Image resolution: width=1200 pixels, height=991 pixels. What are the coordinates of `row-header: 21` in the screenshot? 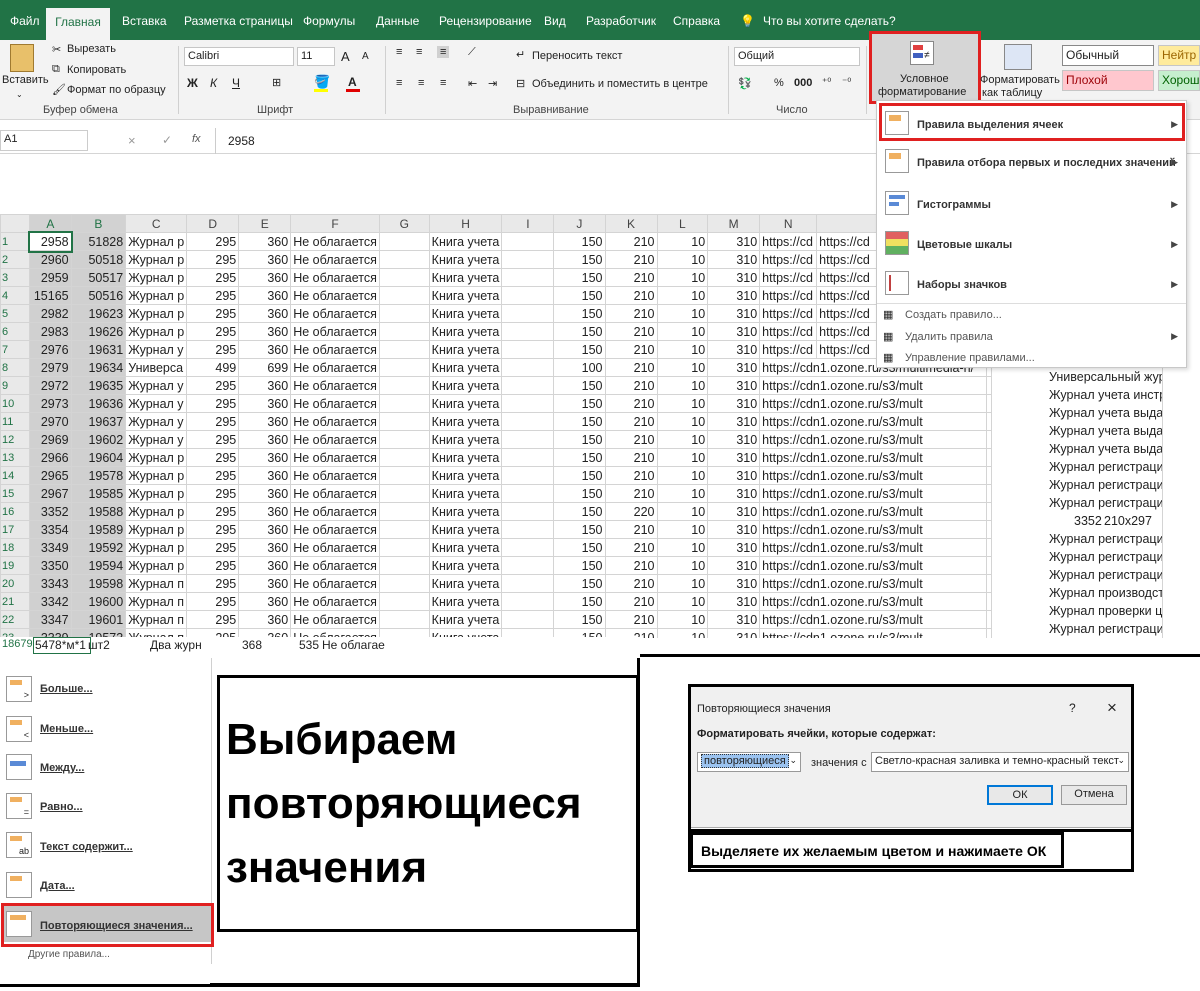 It's located at (15, 601).